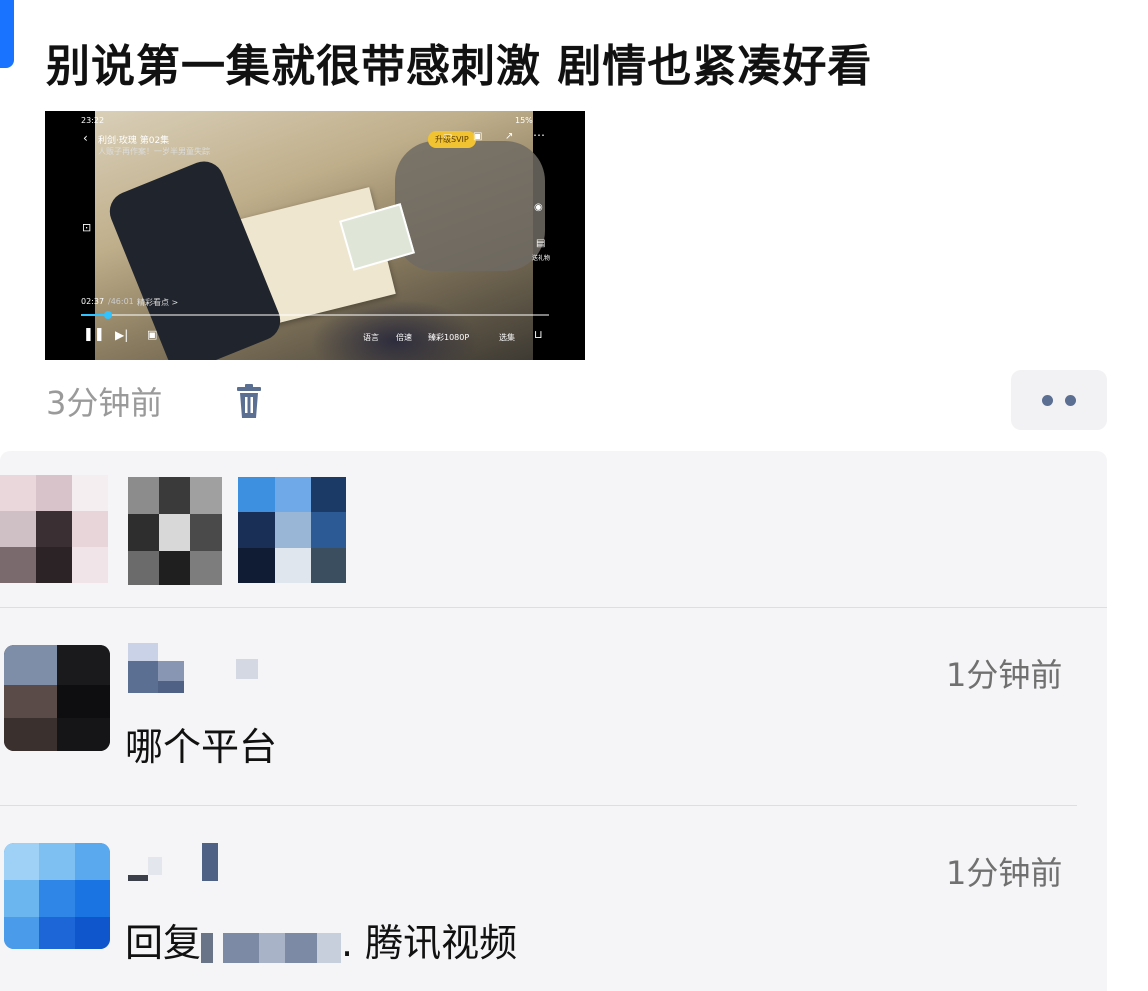 The image size is (1148, 991). What do you see at coordinates (121, 335) in the screenshot?
I see `next-episode-icon: ▶|` at bounding box center [121, 335].